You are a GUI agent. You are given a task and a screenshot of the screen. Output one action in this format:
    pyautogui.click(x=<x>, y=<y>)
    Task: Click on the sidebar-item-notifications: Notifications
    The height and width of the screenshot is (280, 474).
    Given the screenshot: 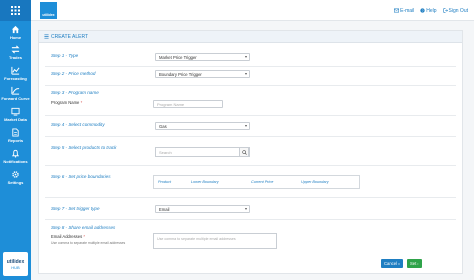 What is the action you would take?
    pyautogui.click(x=15, y=159)
    